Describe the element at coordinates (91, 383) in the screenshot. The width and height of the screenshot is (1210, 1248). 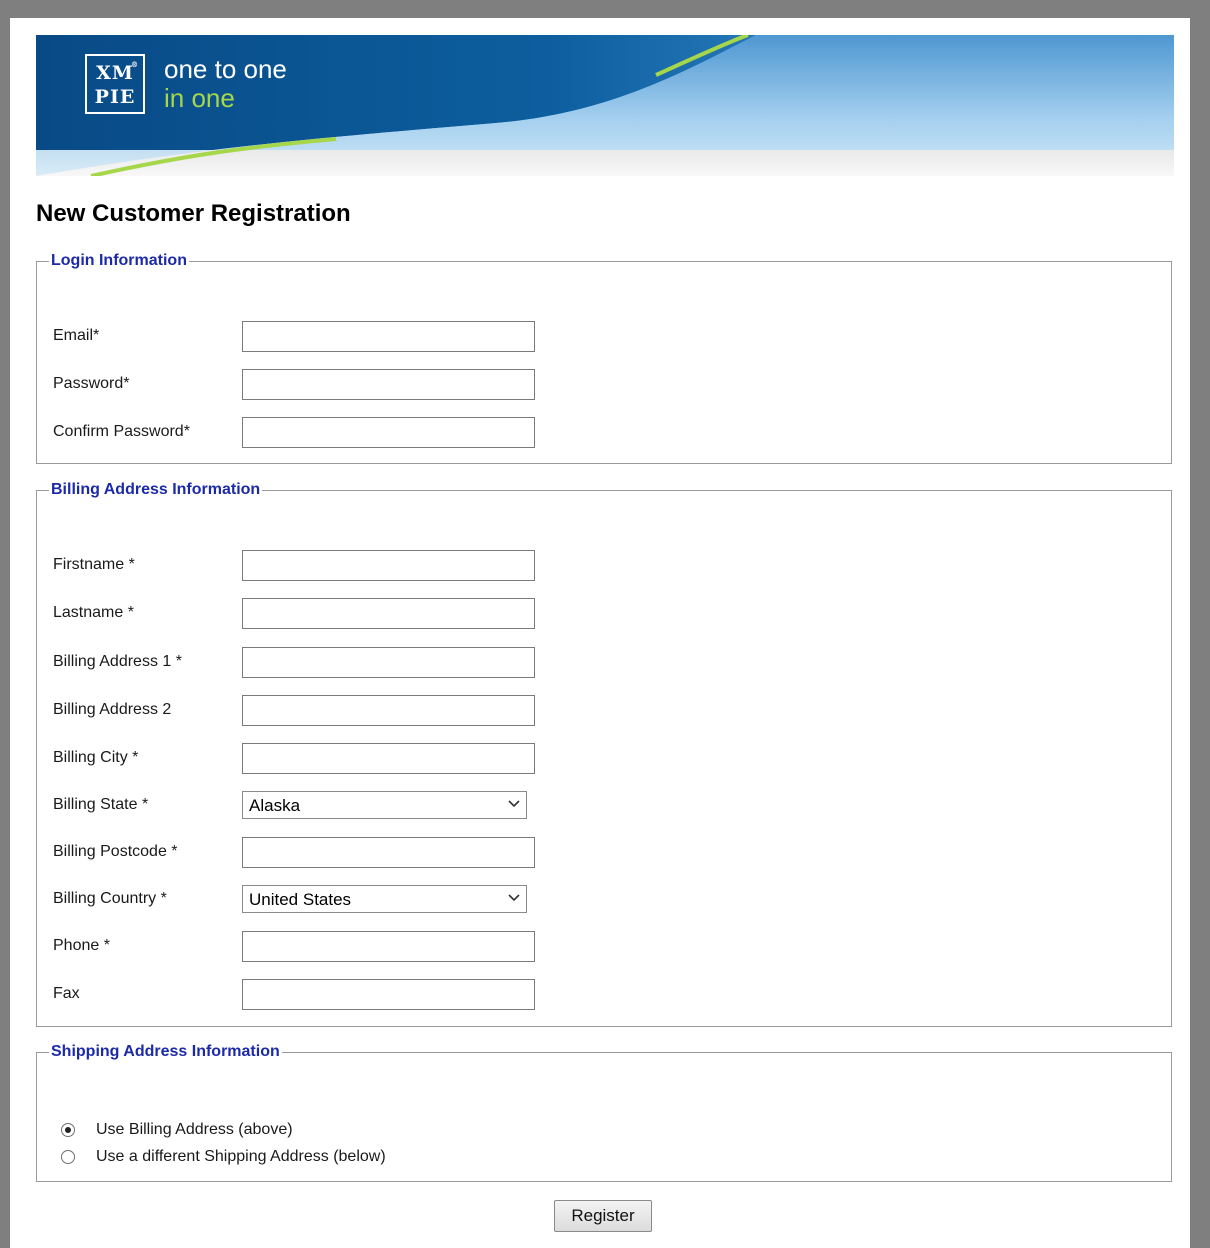
I see `password-label: Password*` at that location.